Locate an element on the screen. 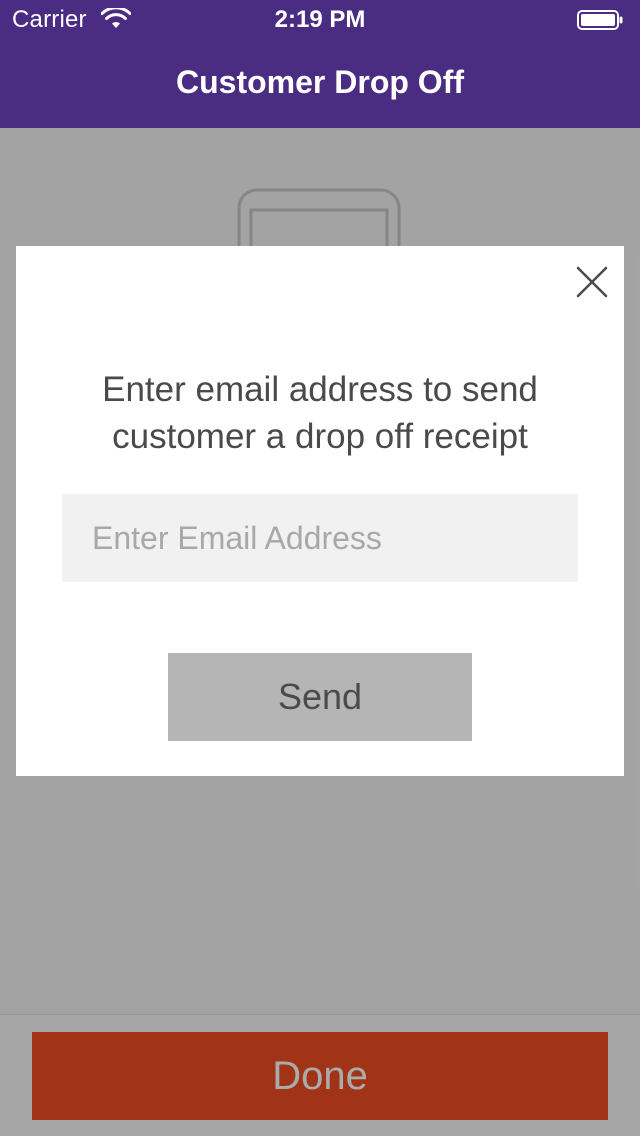 This screenshot has height=1136, width=640. status-bar: Carrier 2:19 PM is located at coordinates (320, 20).